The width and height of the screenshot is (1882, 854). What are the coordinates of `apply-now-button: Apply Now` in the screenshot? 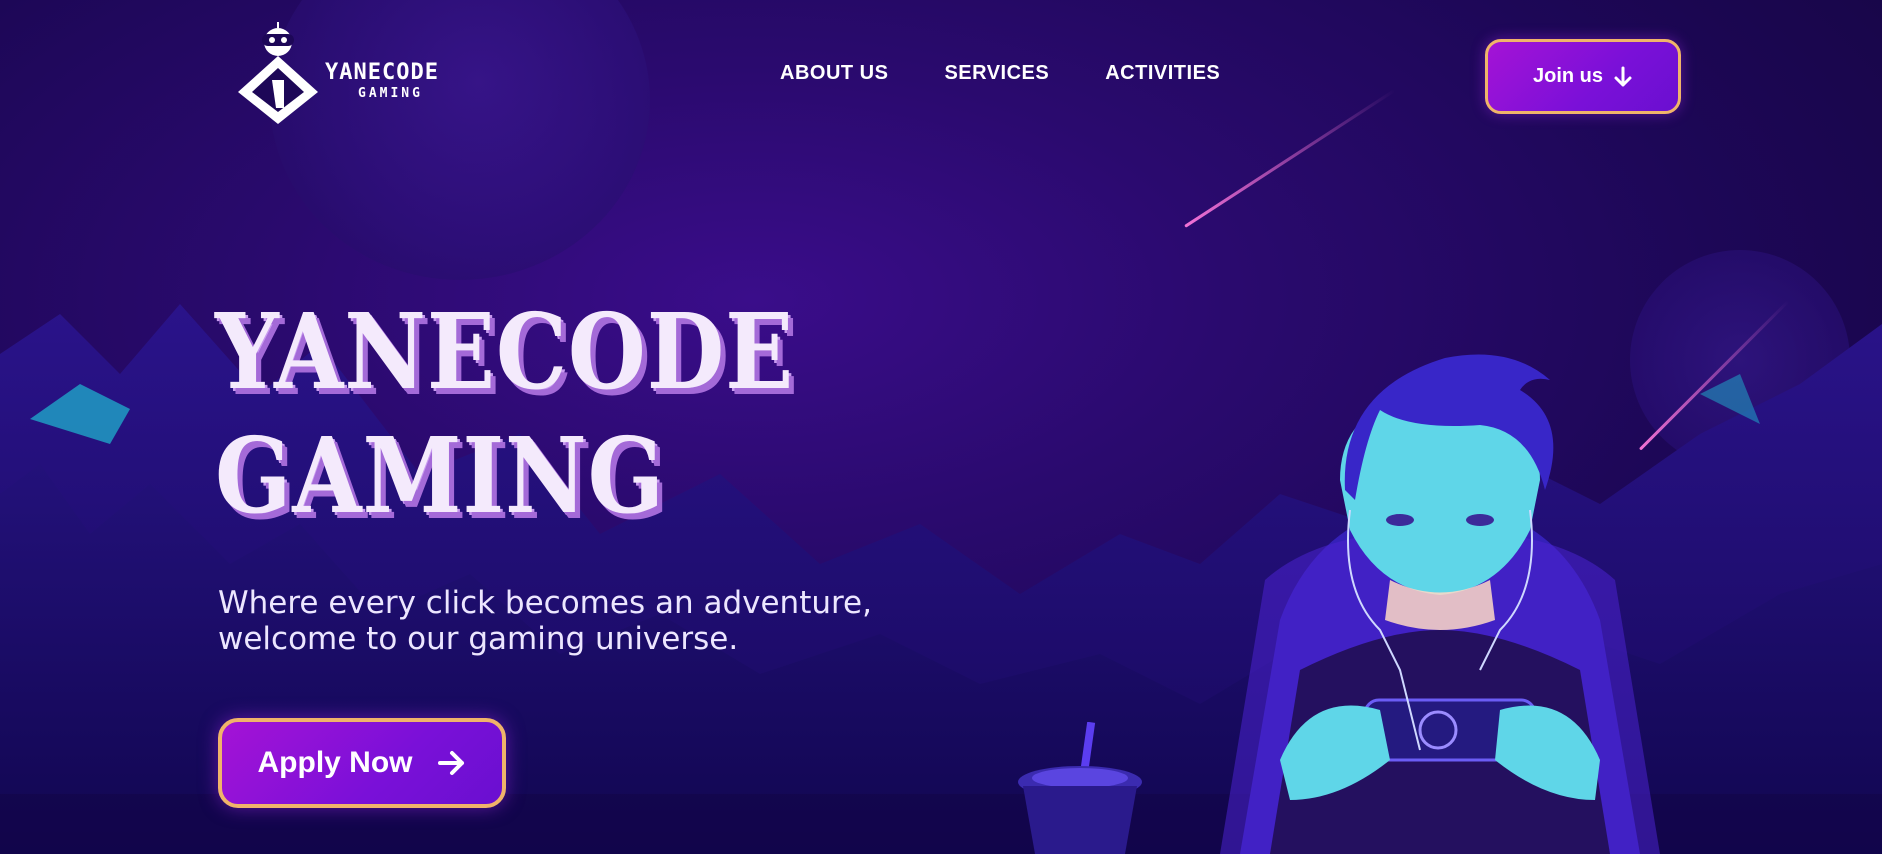 It's located at (362, 763).